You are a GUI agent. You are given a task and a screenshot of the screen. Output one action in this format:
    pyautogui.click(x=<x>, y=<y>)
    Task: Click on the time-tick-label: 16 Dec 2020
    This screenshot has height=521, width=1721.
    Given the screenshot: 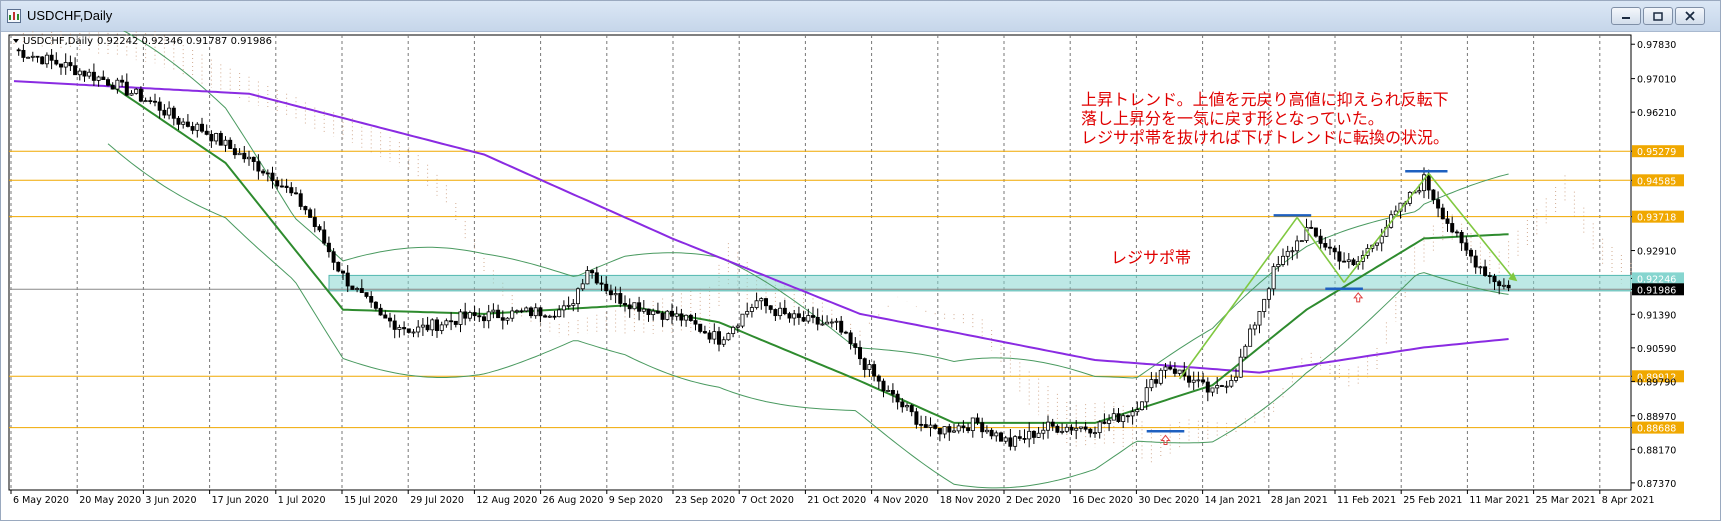 What is the action you would take?
    pyautogui.click(x=1102, y=500)
    